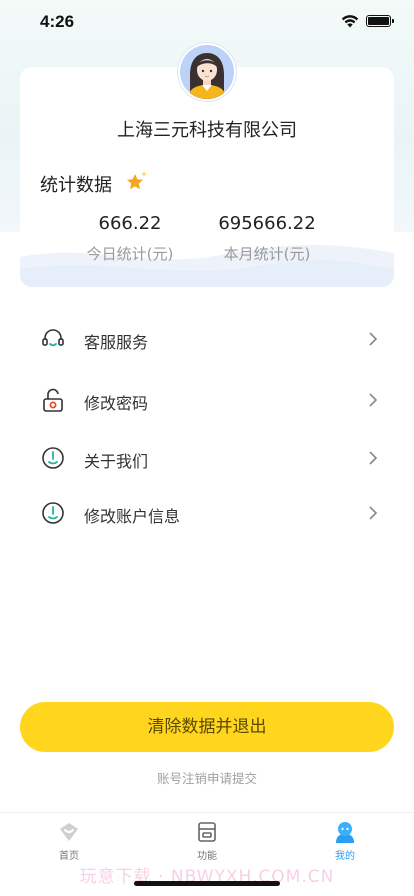 This screenshot has width=414, height=896. What do you see at coordinates (207, 843) in the screenshot?
I see `tab-functions: 功能` at bounding box center [207, 843].